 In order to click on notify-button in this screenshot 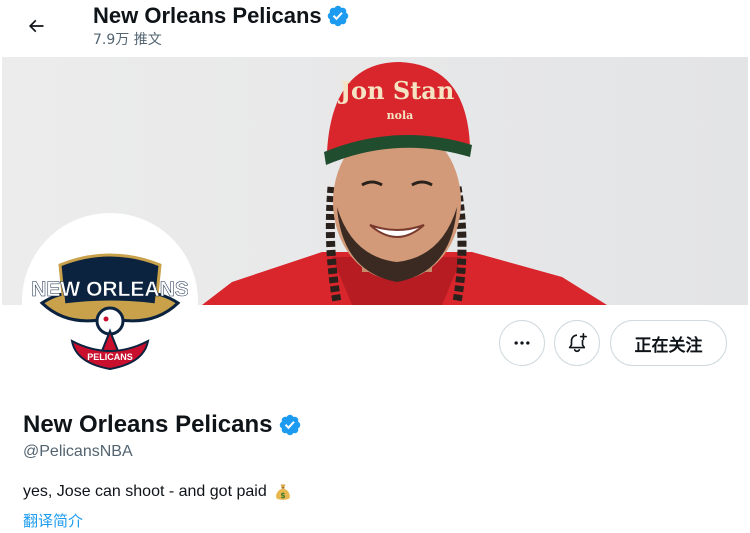, I will do `click(577, 343)`.